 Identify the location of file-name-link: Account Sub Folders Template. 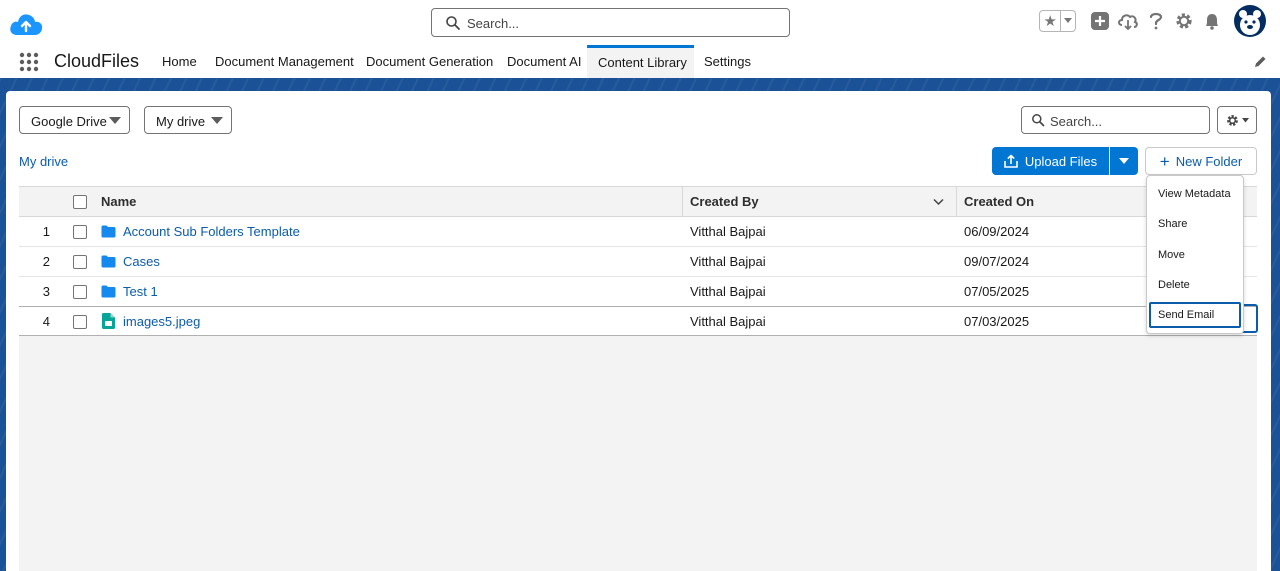
(211, 231).